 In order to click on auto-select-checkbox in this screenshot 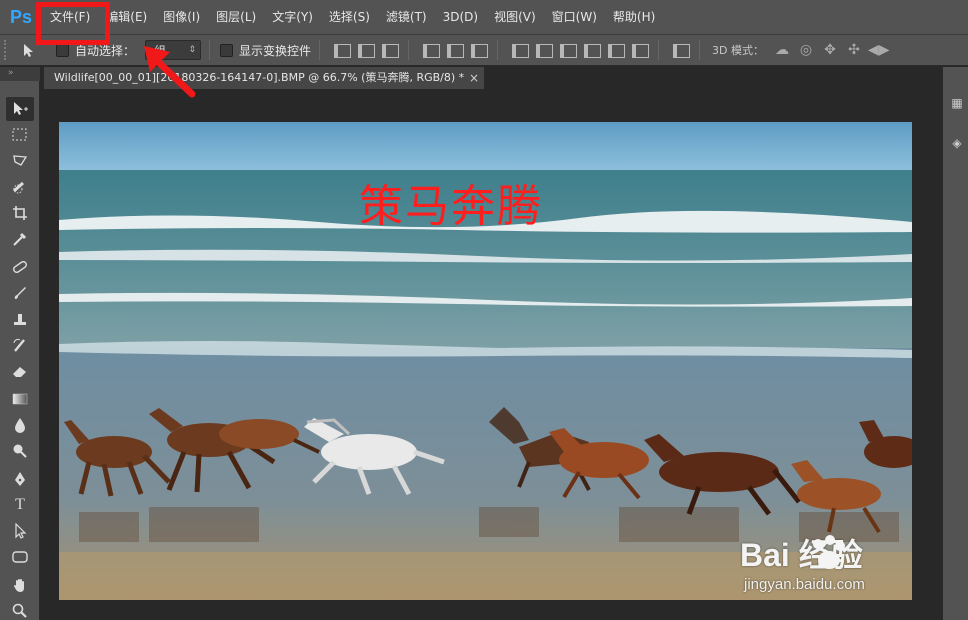, I will do `click(62, 50)`.